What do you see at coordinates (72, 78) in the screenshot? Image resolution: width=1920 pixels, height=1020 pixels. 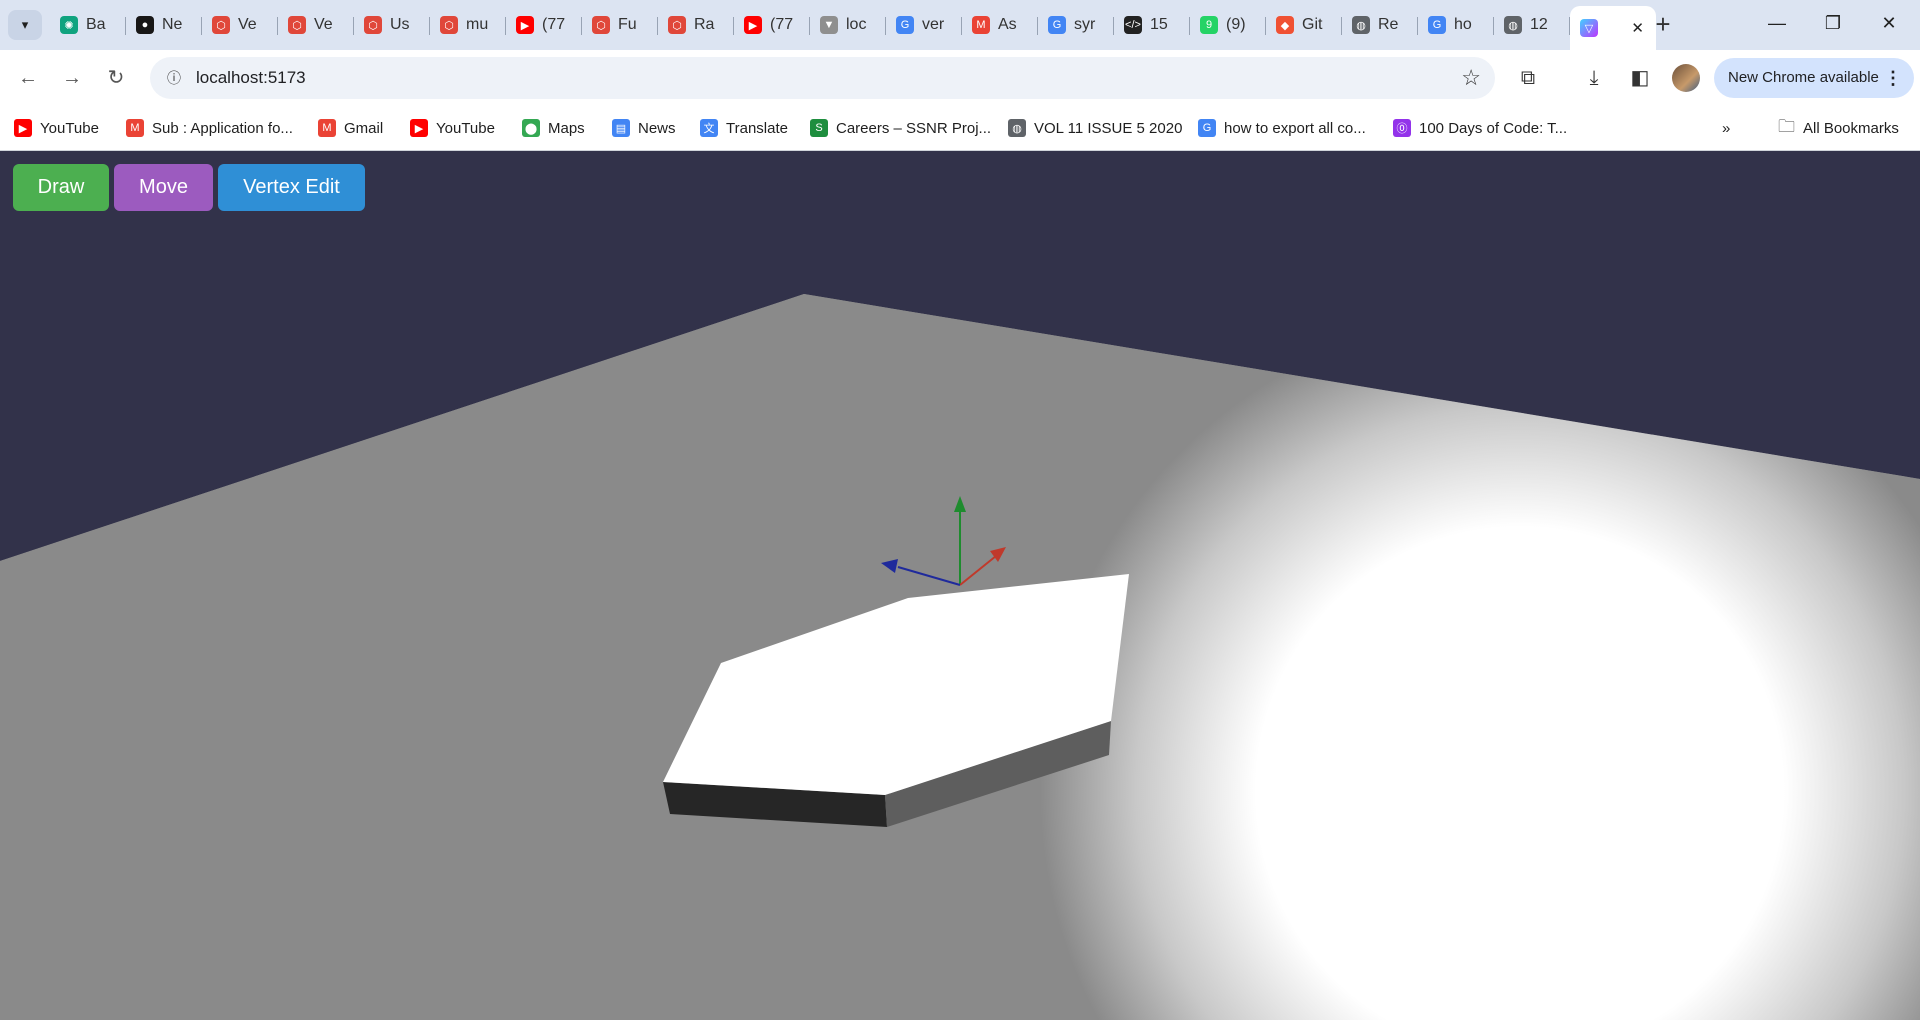 I see `forward-button: →` at bounding box center [72, 78].